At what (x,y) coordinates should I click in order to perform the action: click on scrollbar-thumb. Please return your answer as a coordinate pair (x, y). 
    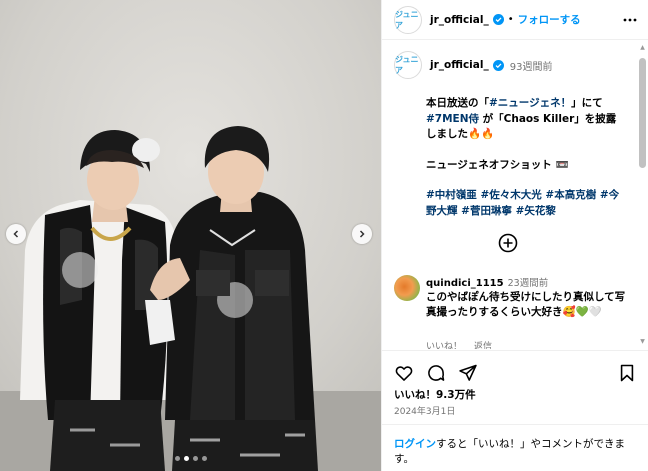
    Looking at the image, I should click on (642, 113).